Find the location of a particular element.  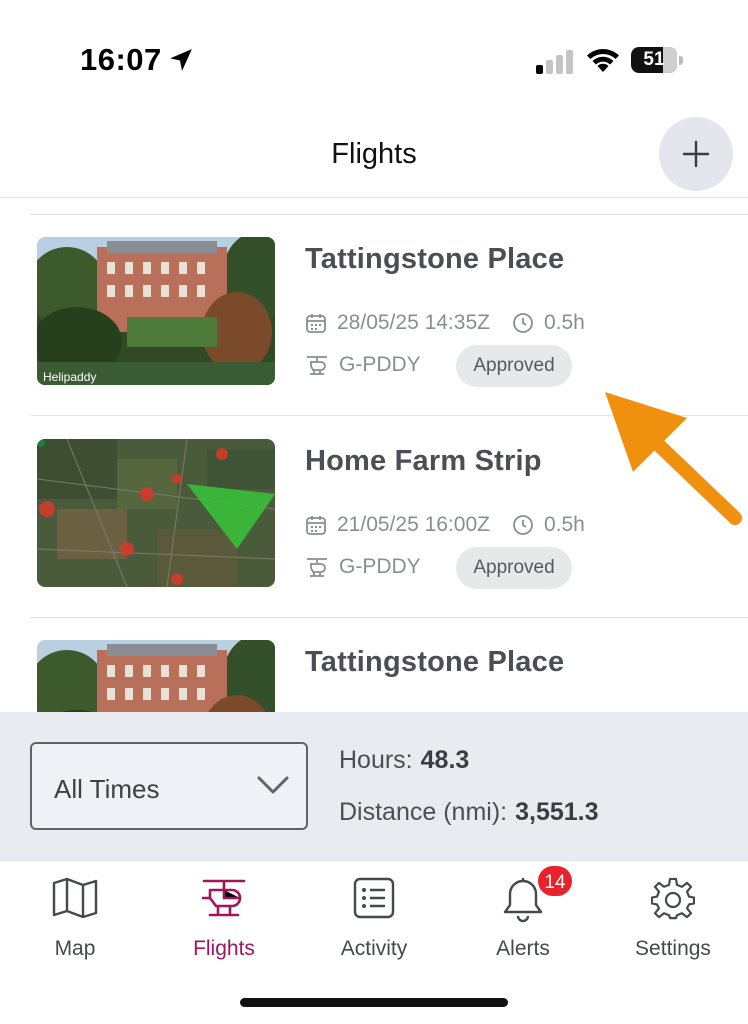

map-icon is located at coordinates (75, 898).